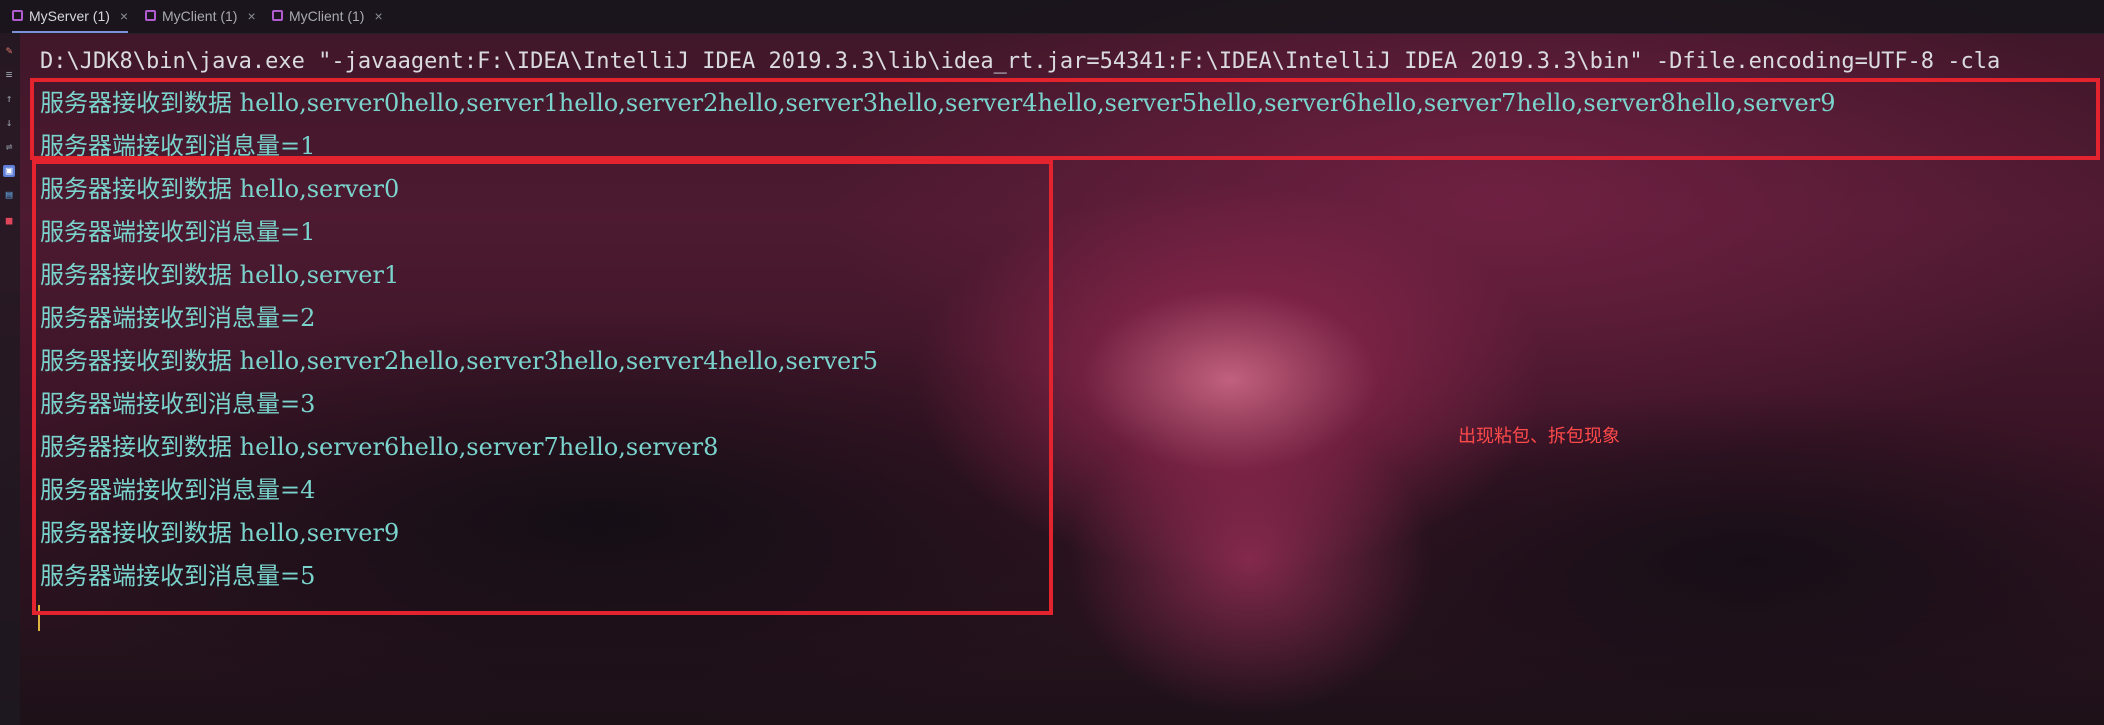 Image resolution: width=2104 pixels, height=725 pixels. What do you see at coordinates (9, 147) in the screenshot?
I see `soft-wrap-icon: ⇌` at bounding box center [9, 147].